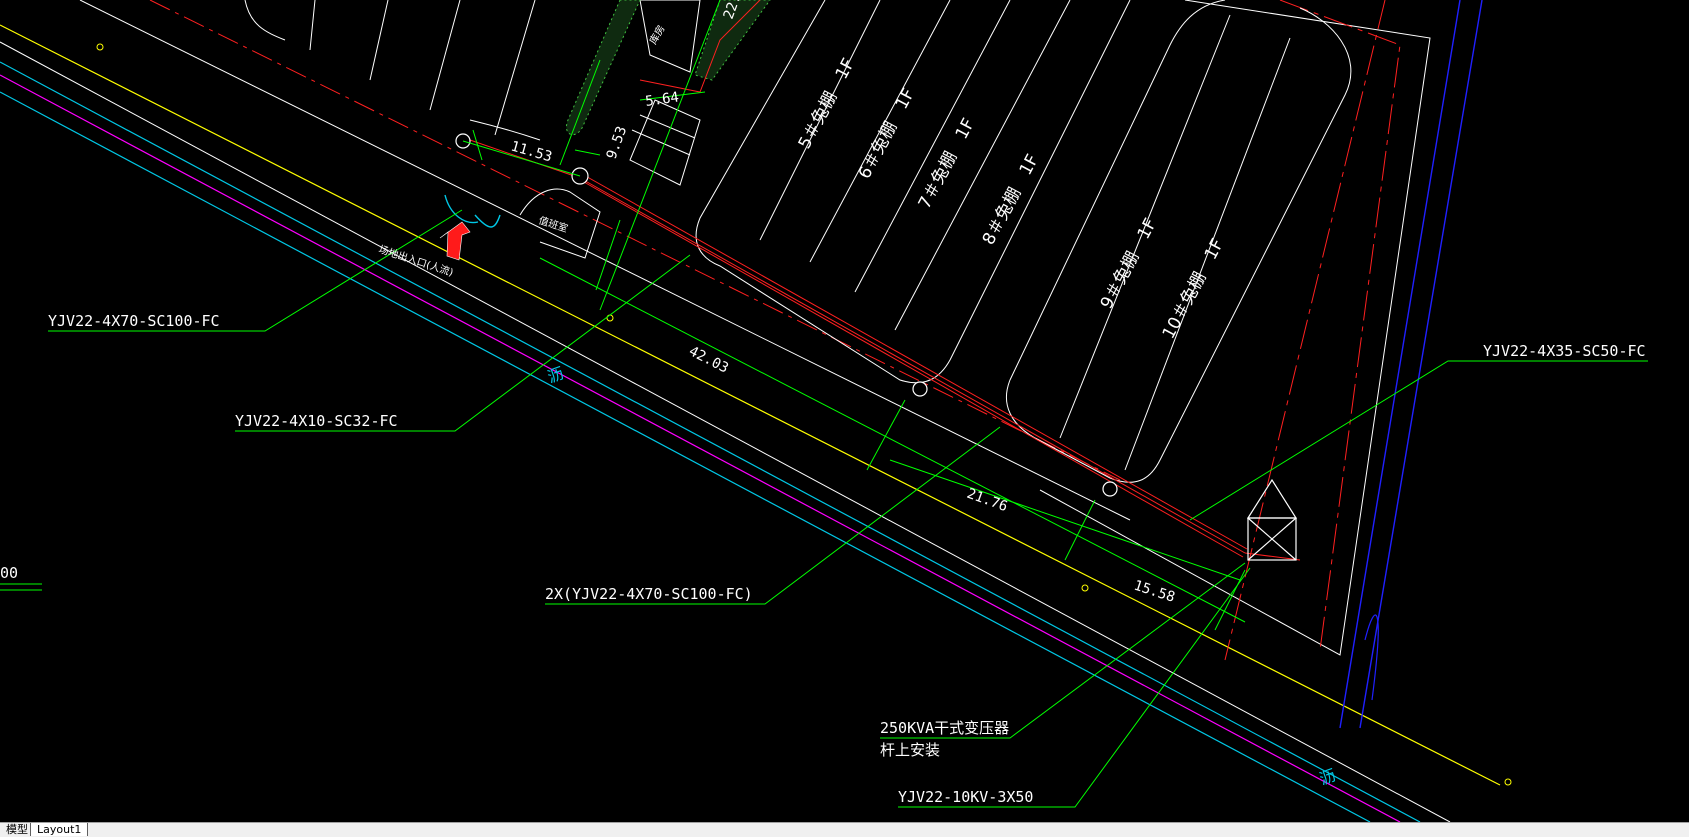  Describe the element at coordinates (17, 829) in the screenshot. I see `tab-model: 模型` at that location.